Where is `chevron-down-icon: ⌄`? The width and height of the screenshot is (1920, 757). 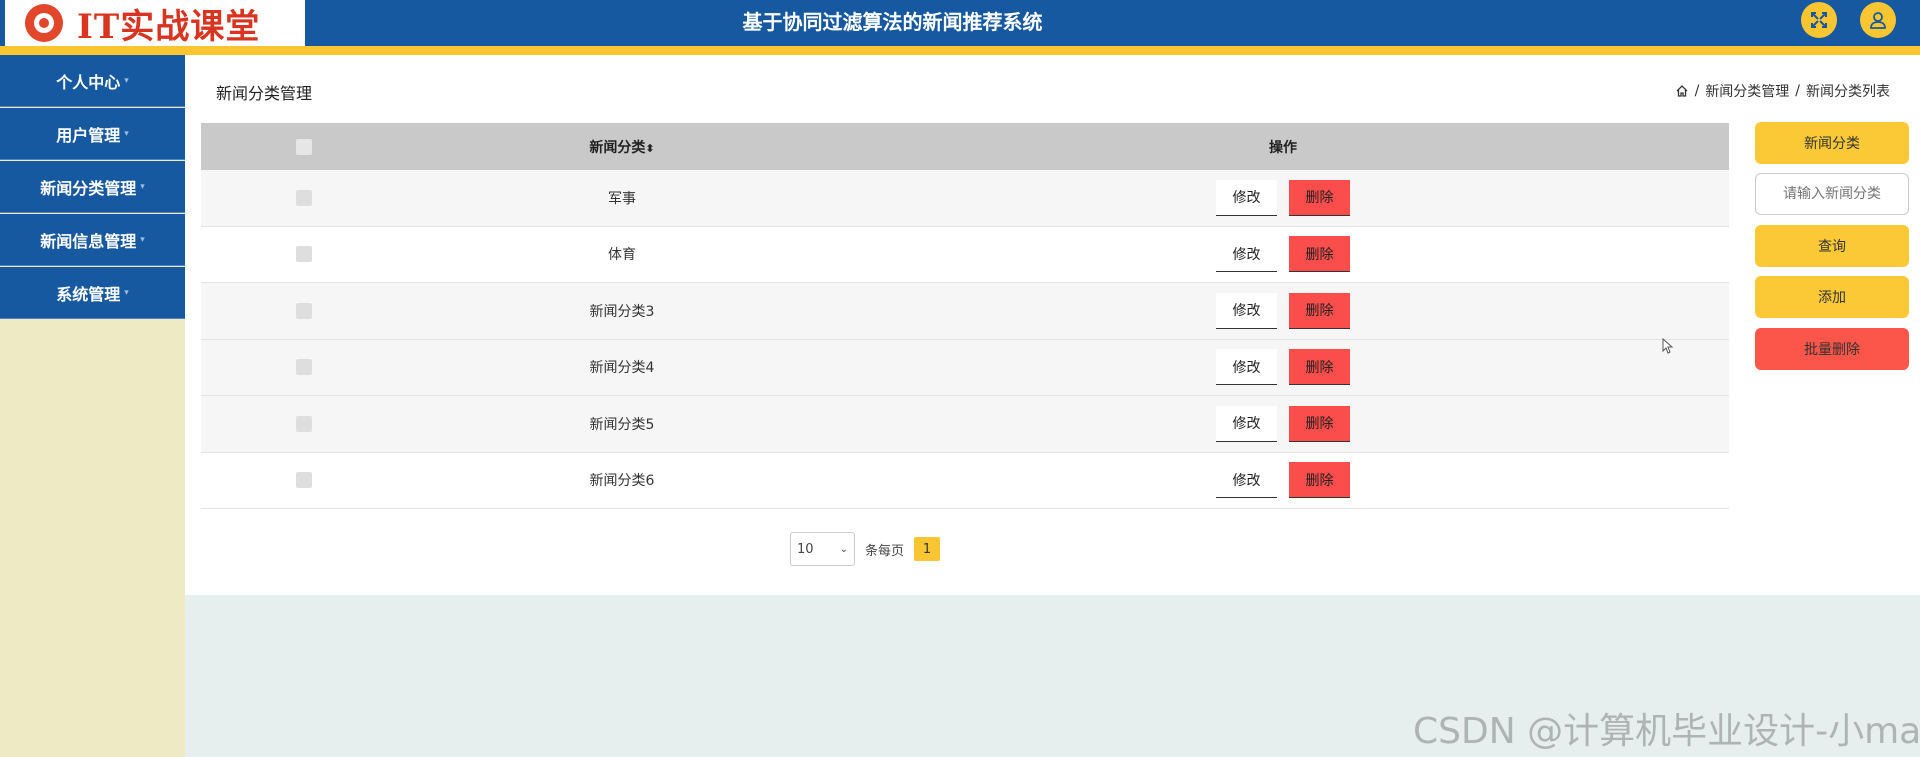
chevron-down-icon: ⌄ is located at coordinates (843, 549).